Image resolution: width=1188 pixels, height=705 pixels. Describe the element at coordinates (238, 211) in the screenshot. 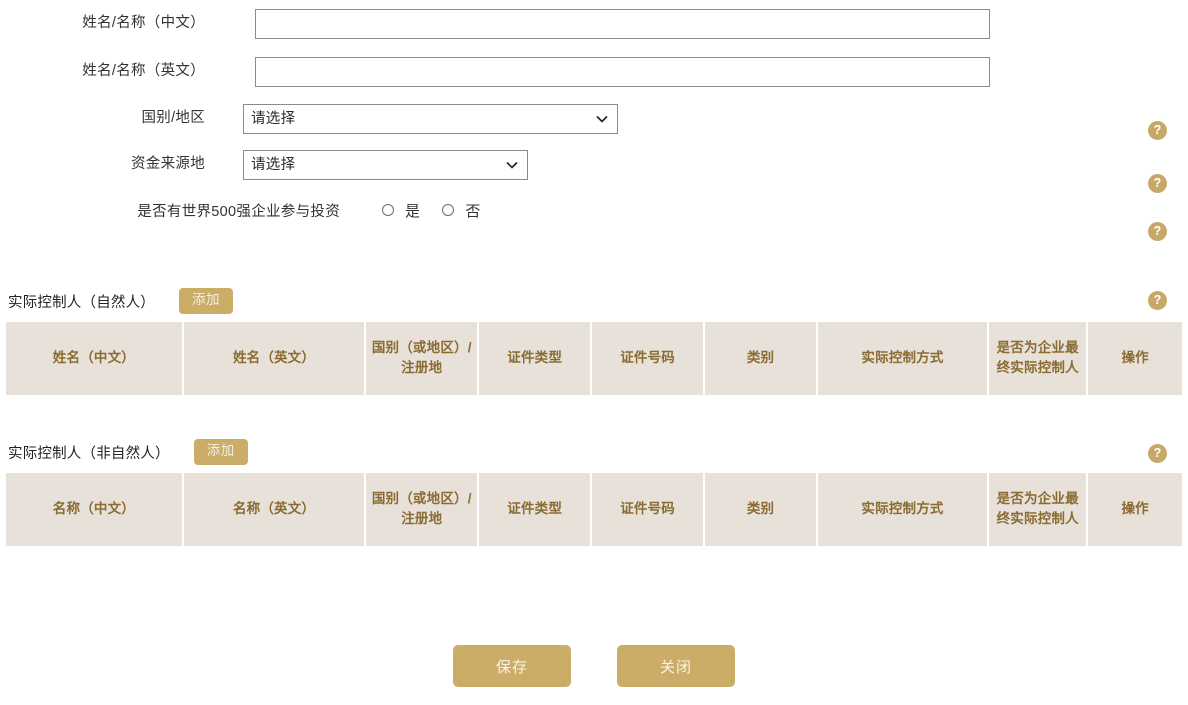

I see `label-fortune500: 是否有世界500强企业参与投资` at that location.